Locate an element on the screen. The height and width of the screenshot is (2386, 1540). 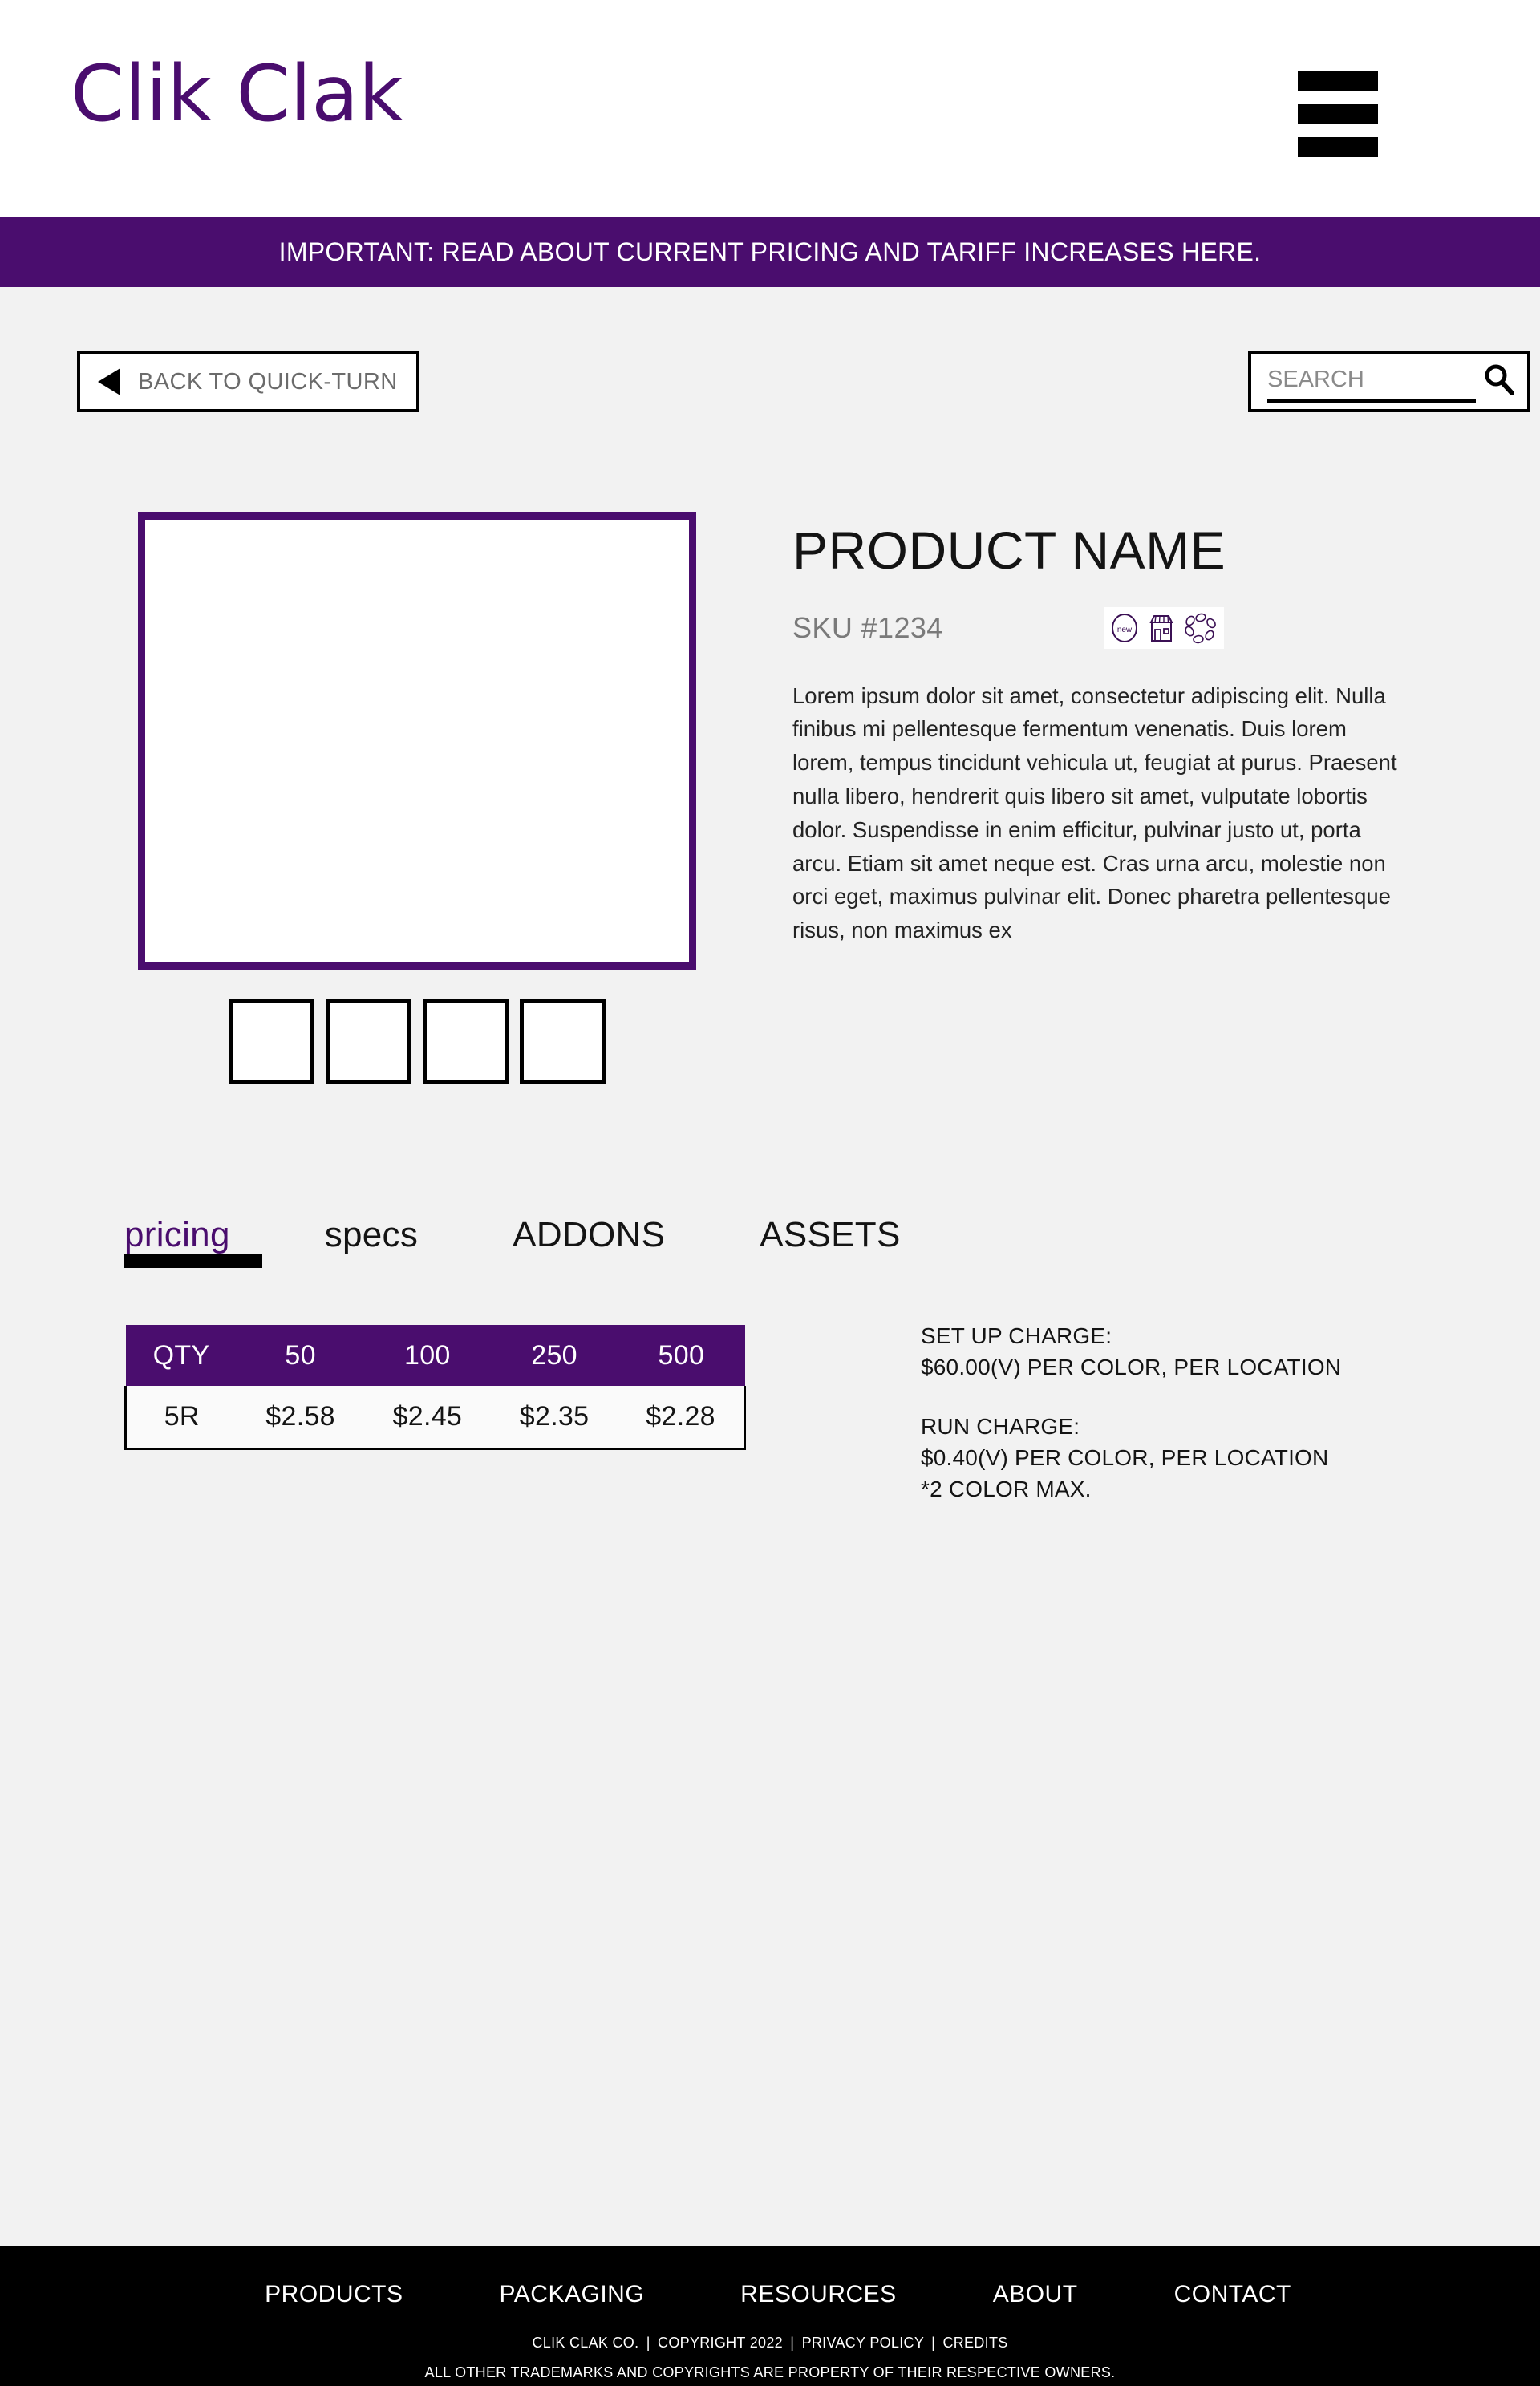
back-button-label: BACK TO QUICK-TURN is located at coordinates (268, 381).